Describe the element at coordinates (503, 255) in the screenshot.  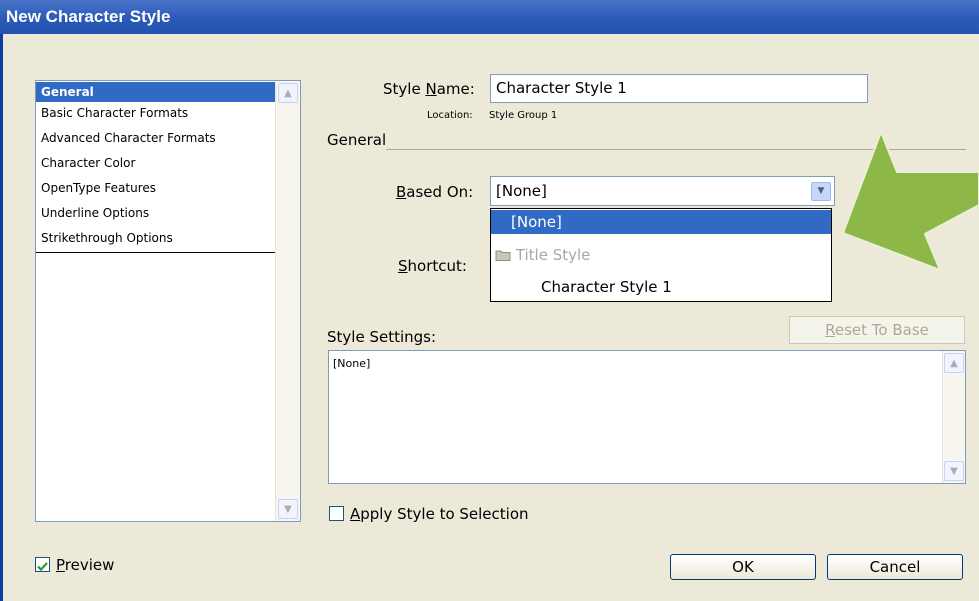
I see `folder-icon` at that location.